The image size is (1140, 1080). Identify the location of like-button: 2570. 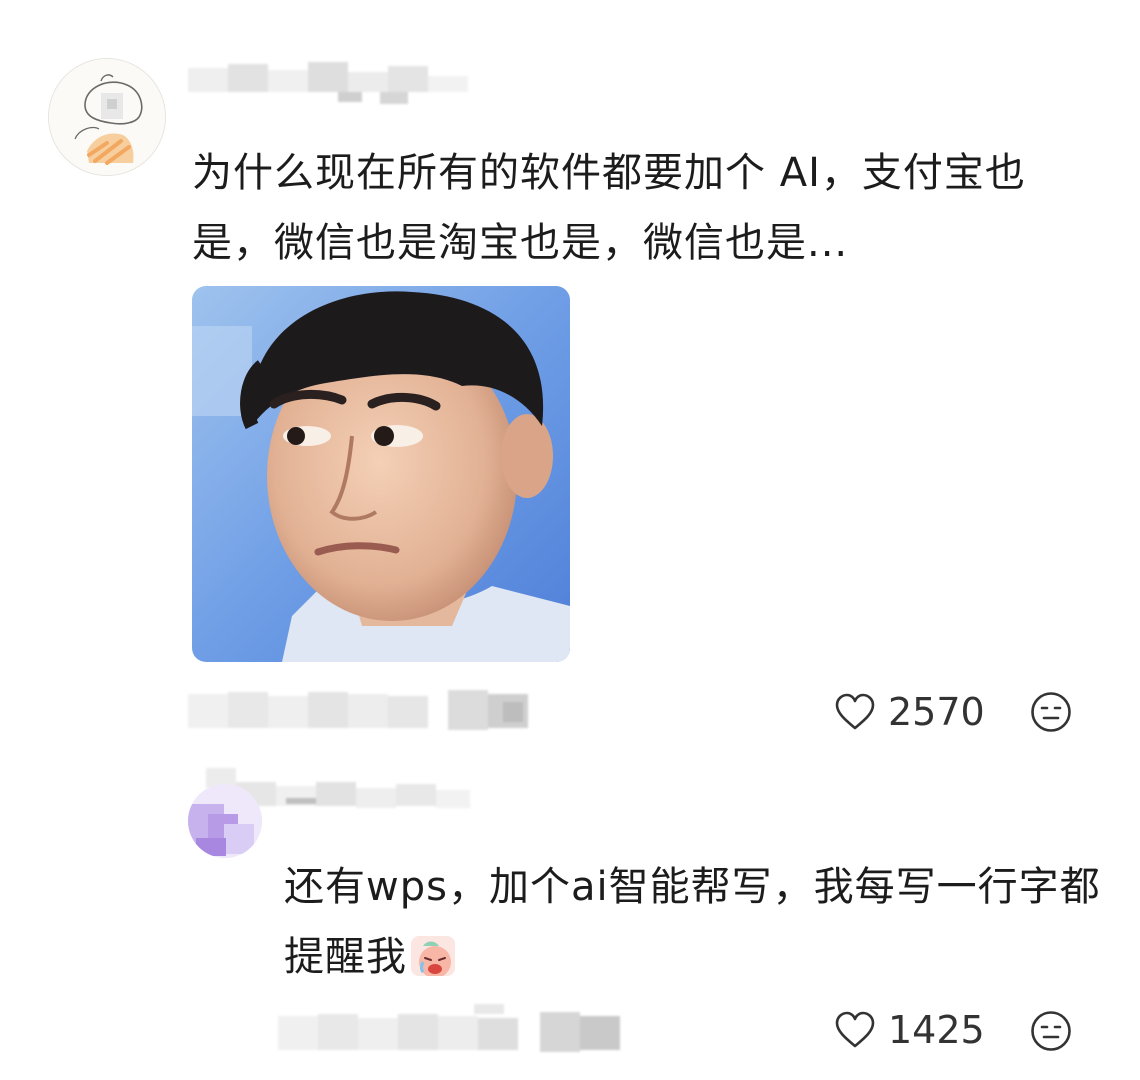
(909, 712).